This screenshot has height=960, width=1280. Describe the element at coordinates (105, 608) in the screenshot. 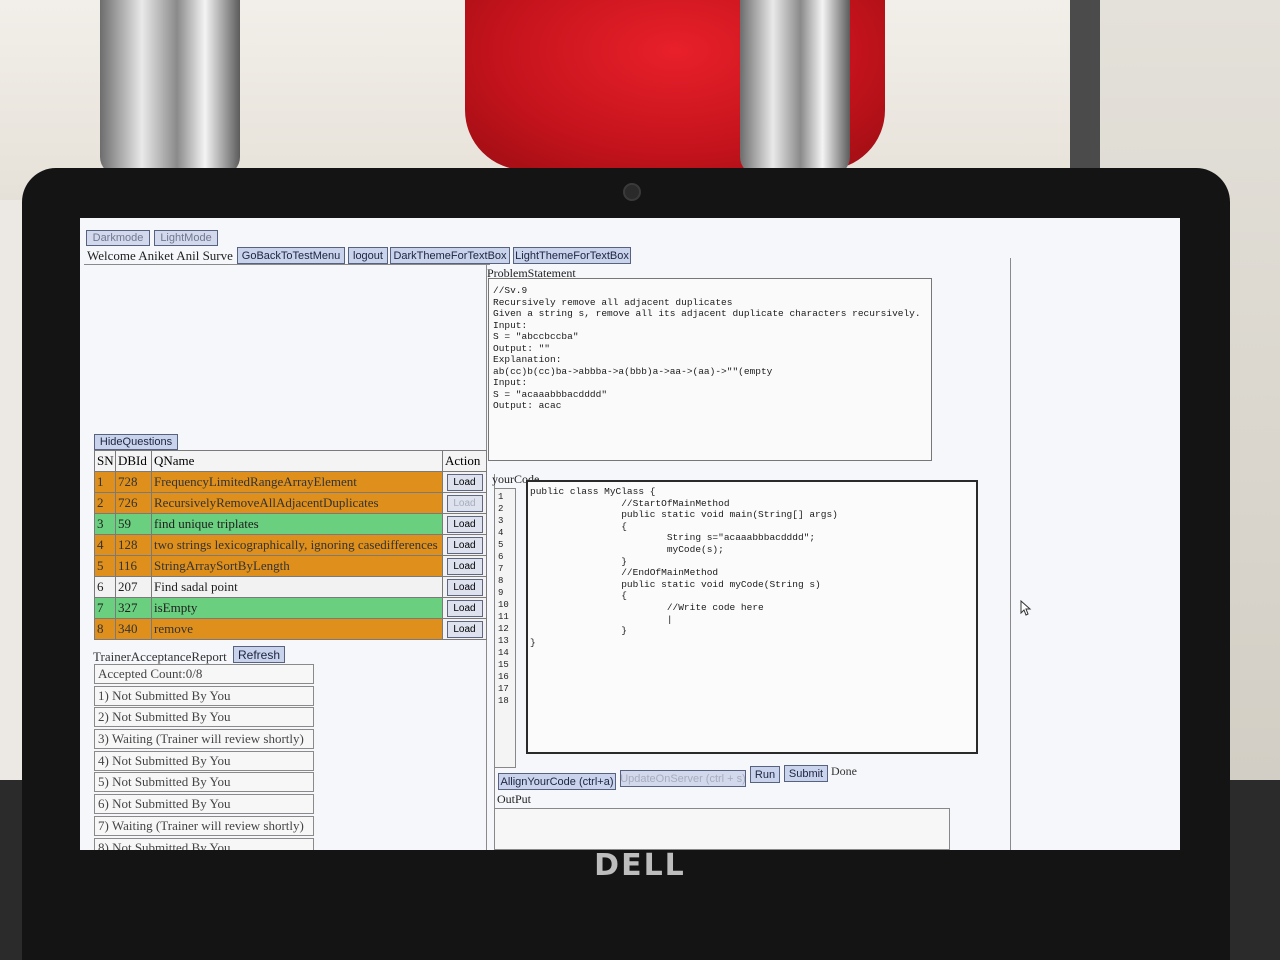

I see `question-sn: 7` at that location.